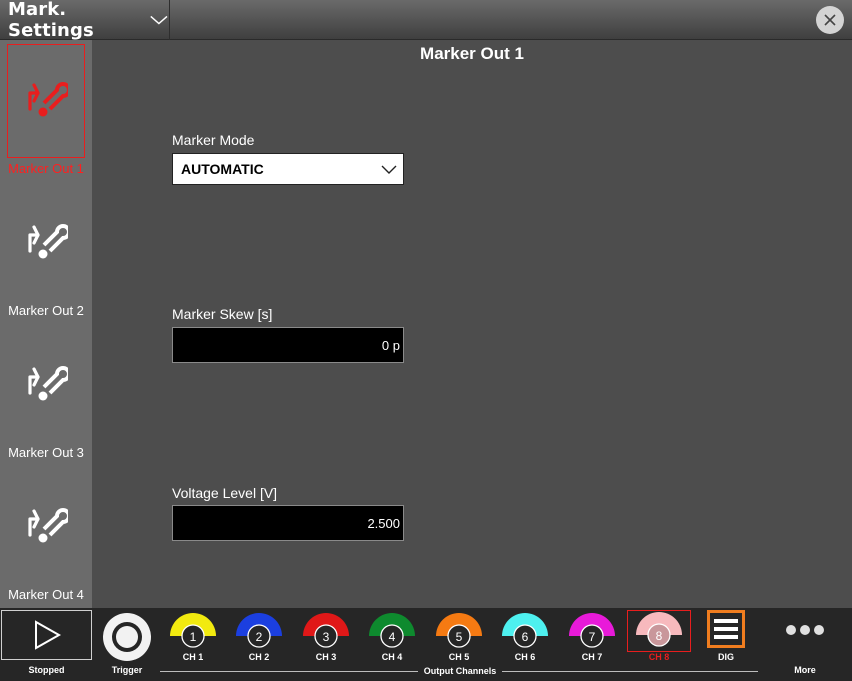  What do you see at coordinates (193, 657) in the screenshot?
I see `channel-label: CH 1` at bounding box center [193, 657].